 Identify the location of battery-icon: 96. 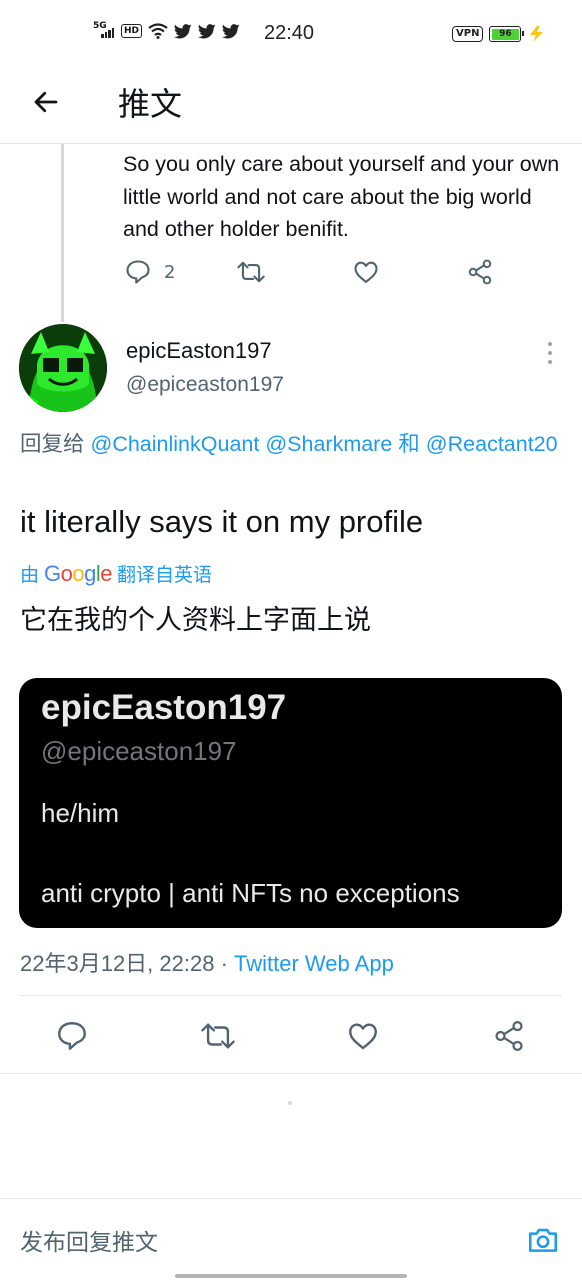
(507, 34).